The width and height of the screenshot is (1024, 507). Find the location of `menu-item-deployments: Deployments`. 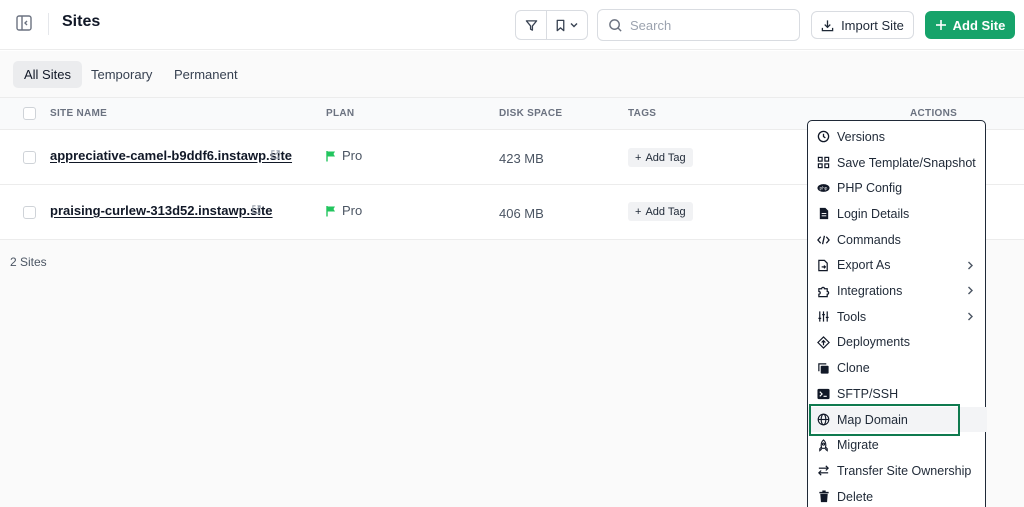

menu-item-deployments: Deployments is located at coordinates (897, 343).